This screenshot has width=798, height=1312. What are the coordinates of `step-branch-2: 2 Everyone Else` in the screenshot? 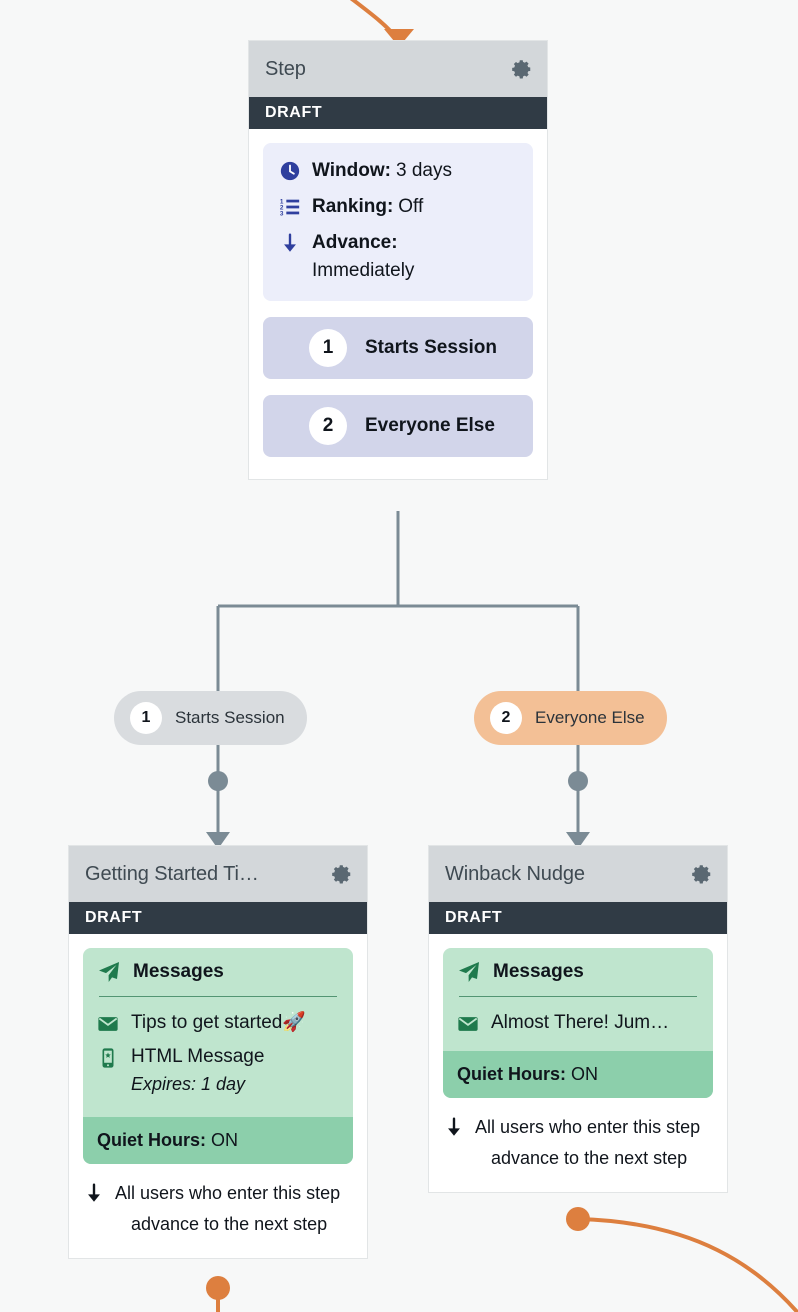 It's located at (398, 426).